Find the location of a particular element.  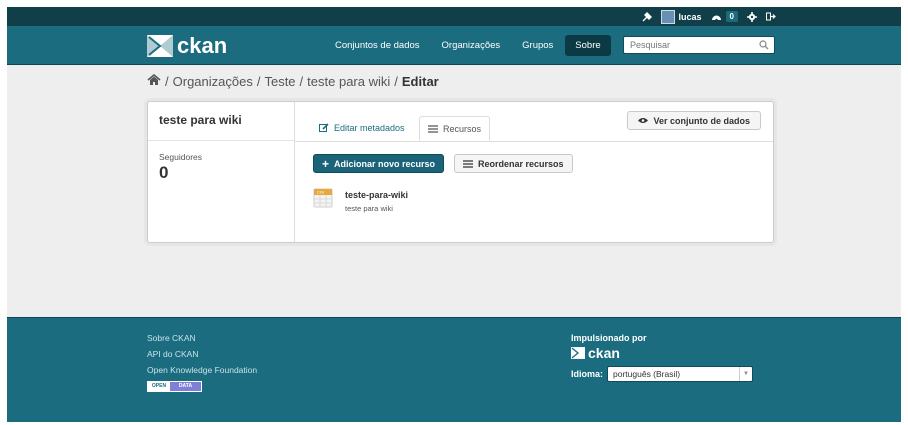

resource-item: CSV teste-para-wiki teste para wiki is located at coordinates (360, 200).